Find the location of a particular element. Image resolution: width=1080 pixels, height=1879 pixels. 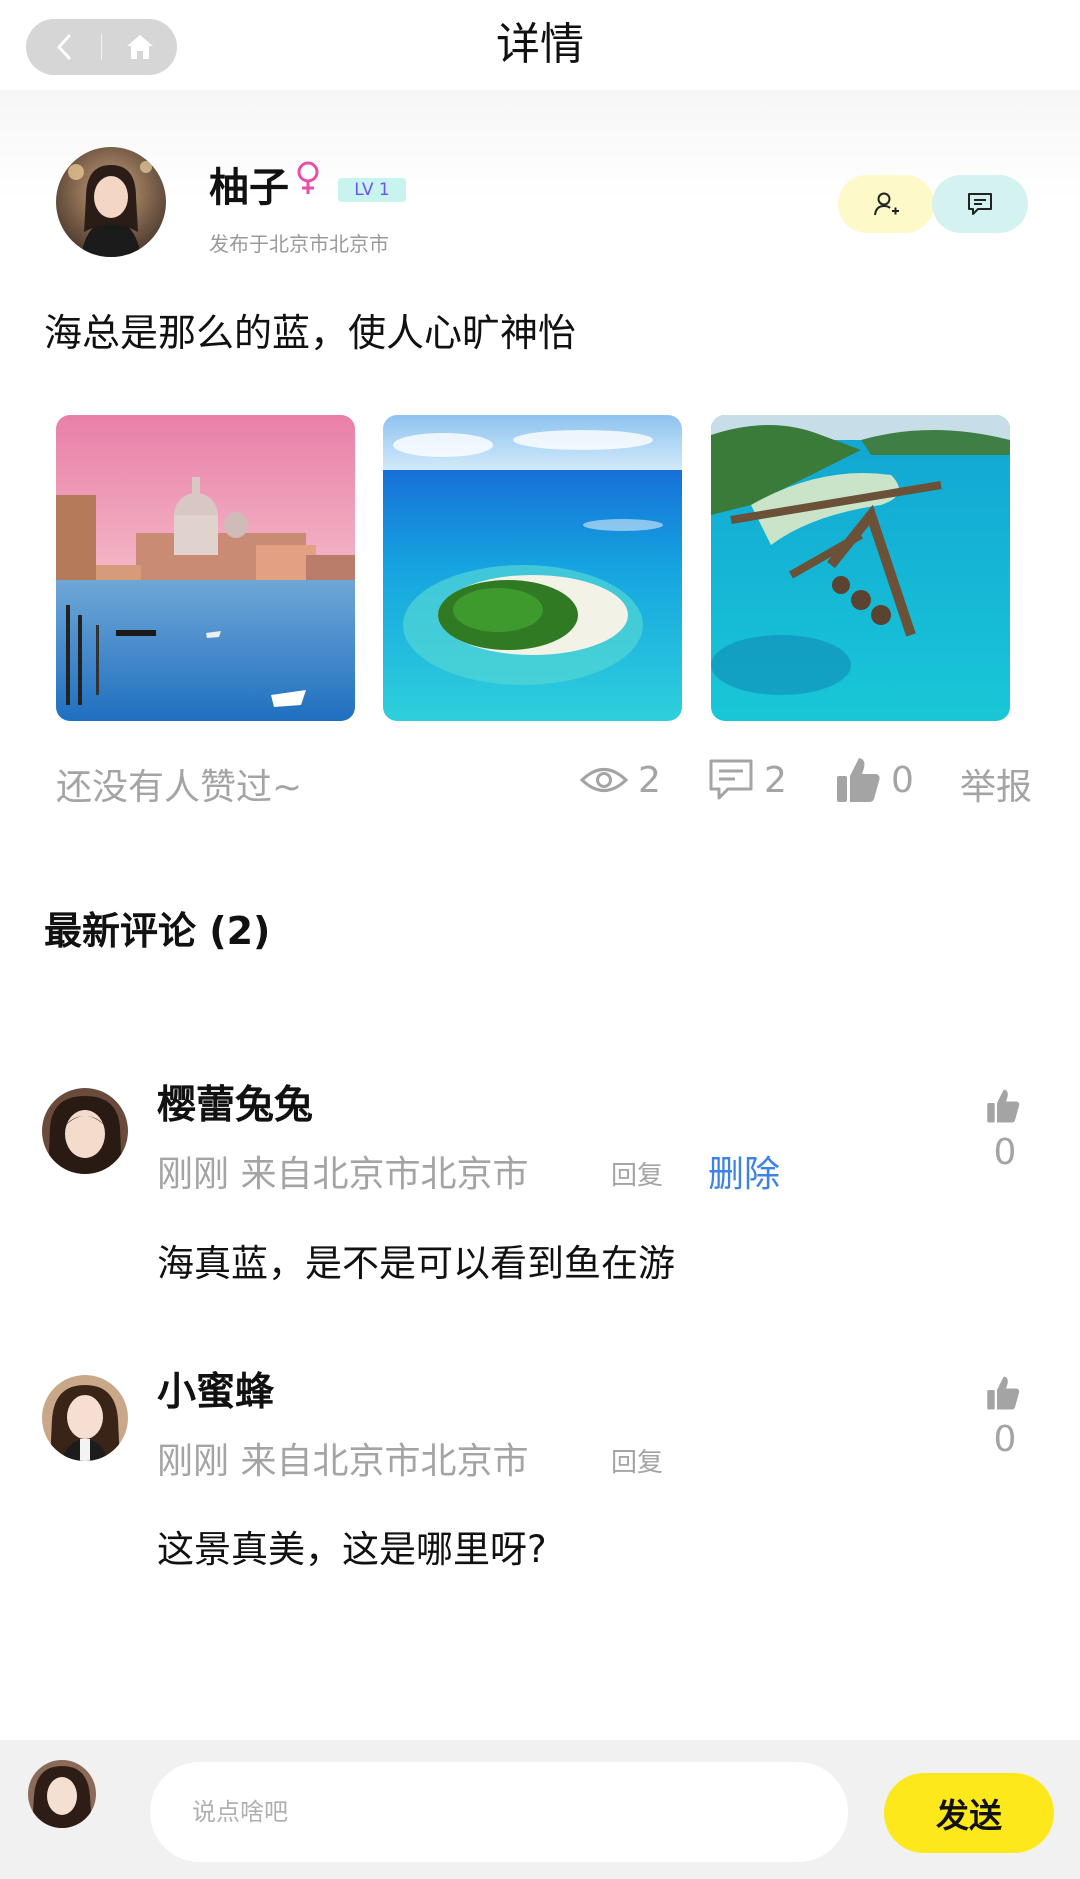

delete-button: 删除 is located at coordinates (744, 1171).